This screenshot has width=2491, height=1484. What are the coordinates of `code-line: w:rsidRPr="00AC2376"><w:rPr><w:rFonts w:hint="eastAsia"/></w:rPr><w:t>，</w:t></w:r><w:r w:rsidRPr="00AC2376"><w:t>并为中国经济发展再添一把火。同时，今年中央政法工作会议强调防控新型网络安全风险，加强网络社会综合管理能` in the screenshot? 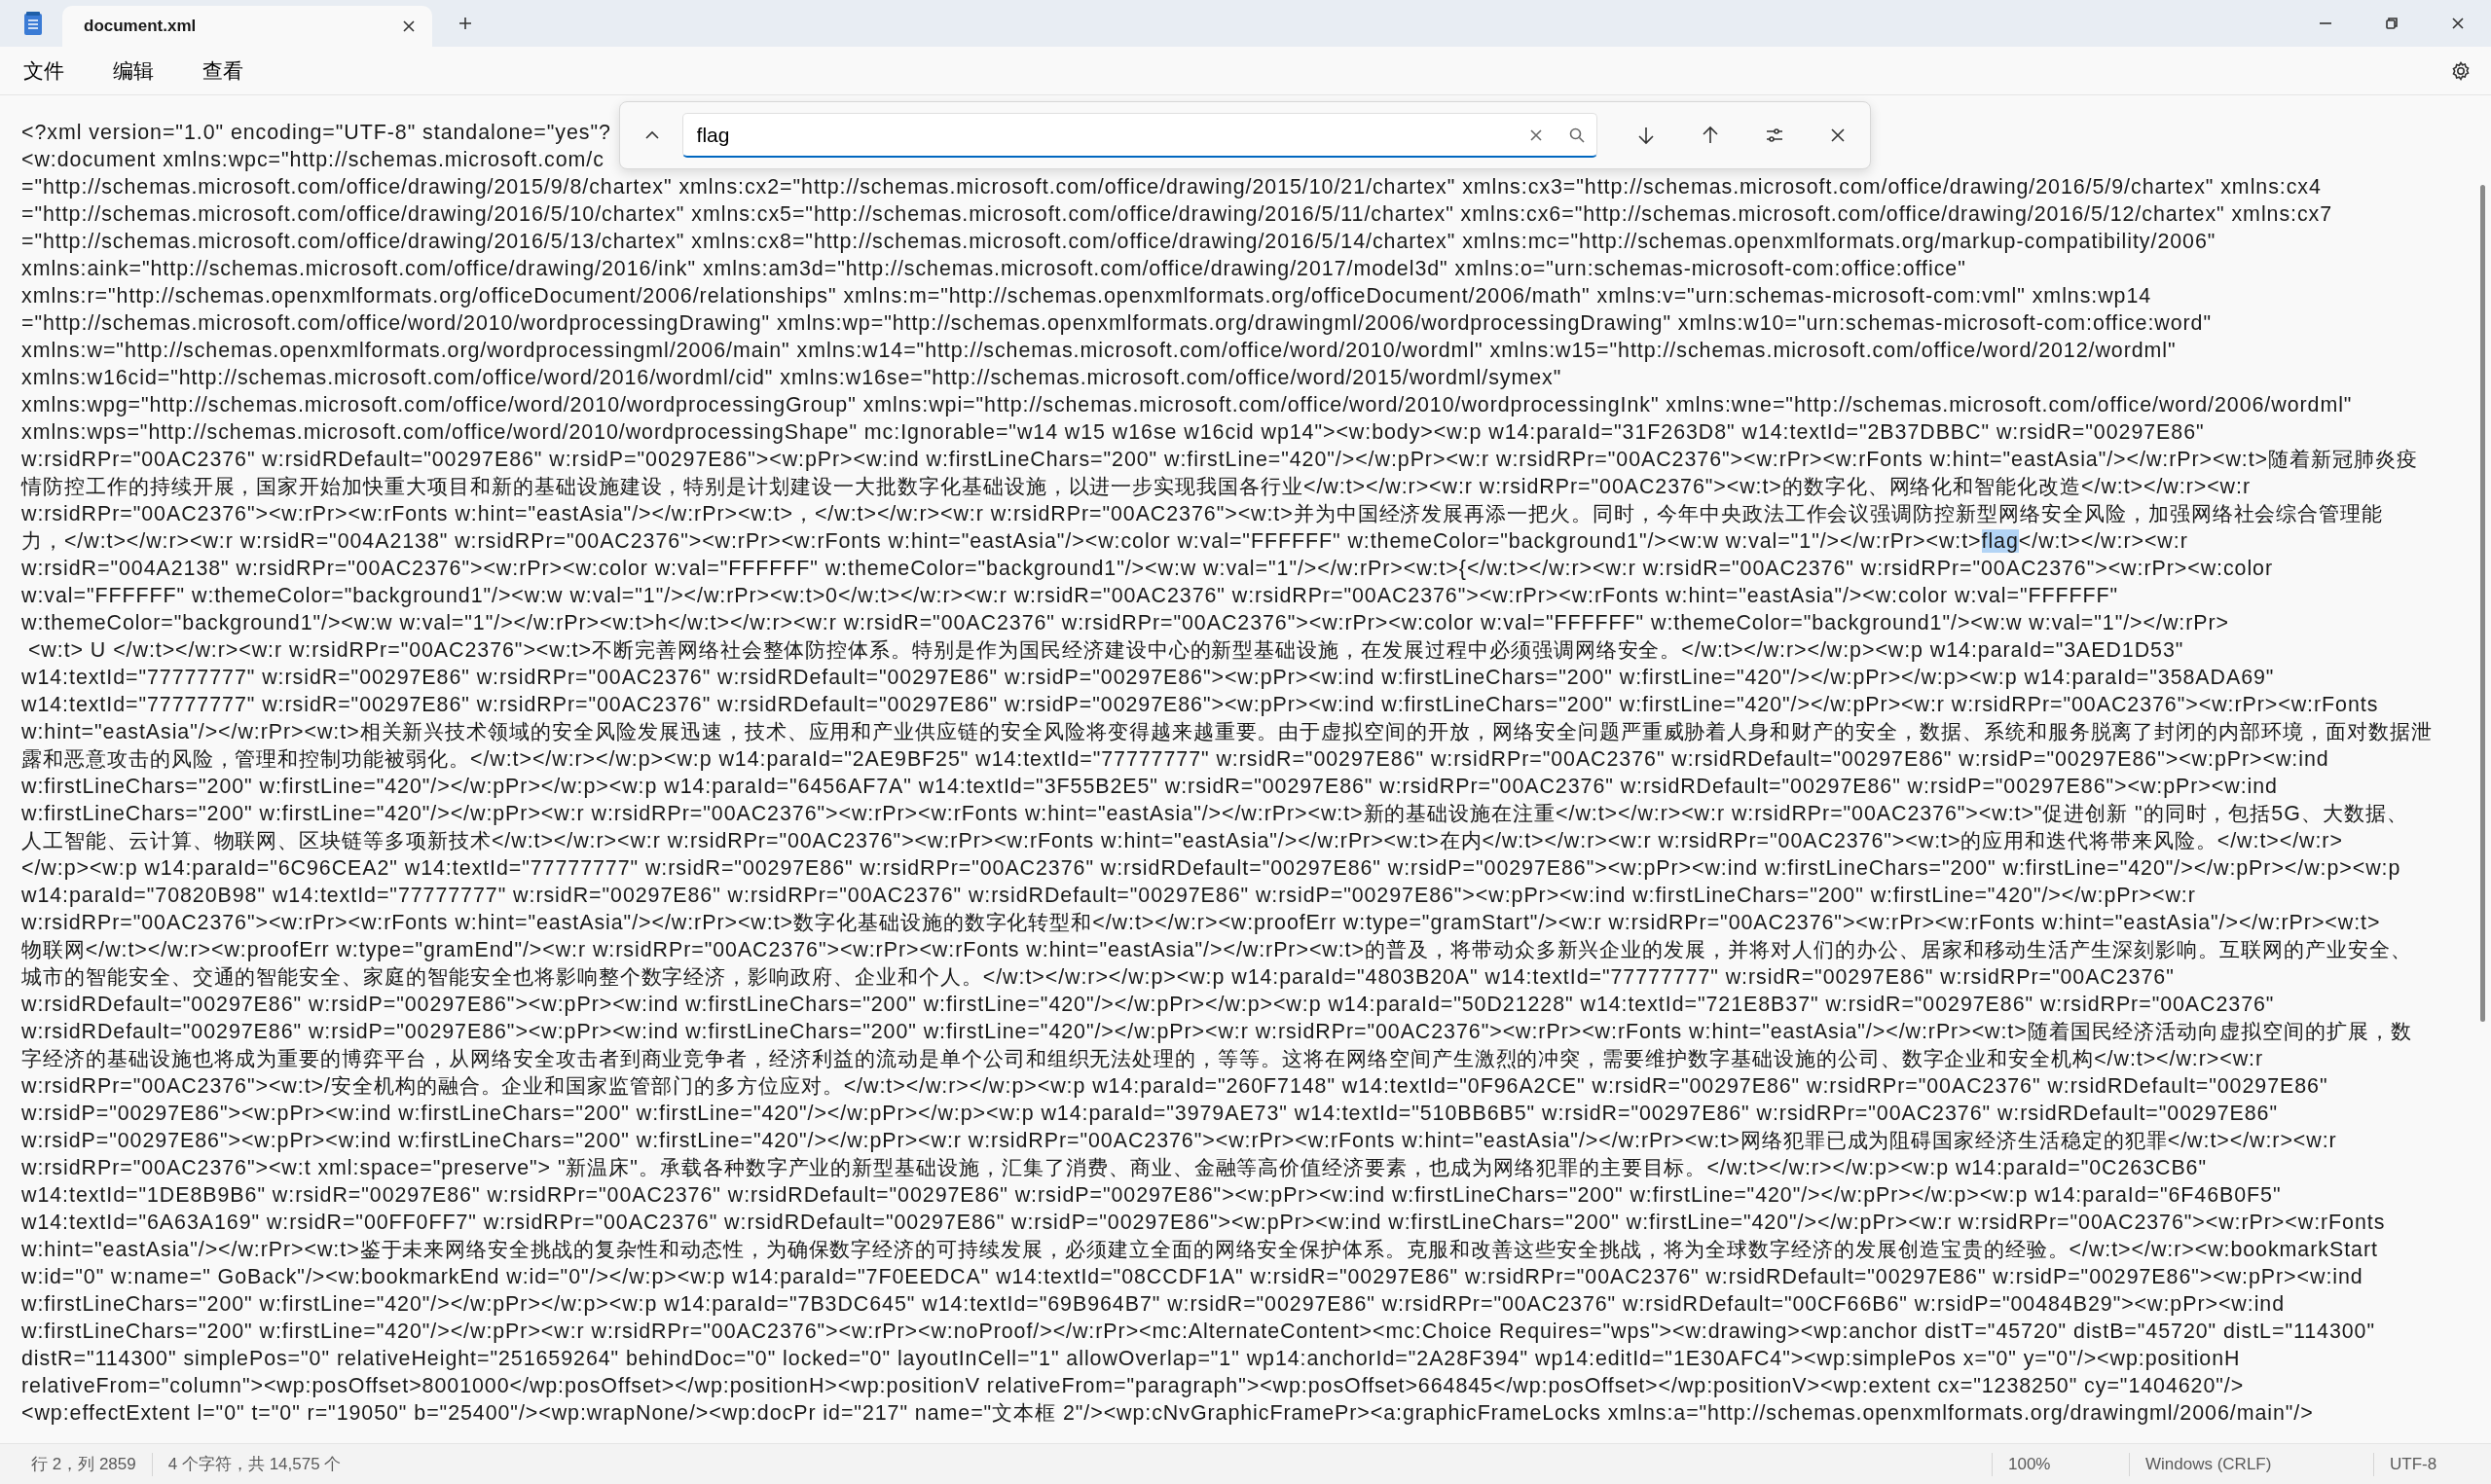 It's located at (1202, 514).